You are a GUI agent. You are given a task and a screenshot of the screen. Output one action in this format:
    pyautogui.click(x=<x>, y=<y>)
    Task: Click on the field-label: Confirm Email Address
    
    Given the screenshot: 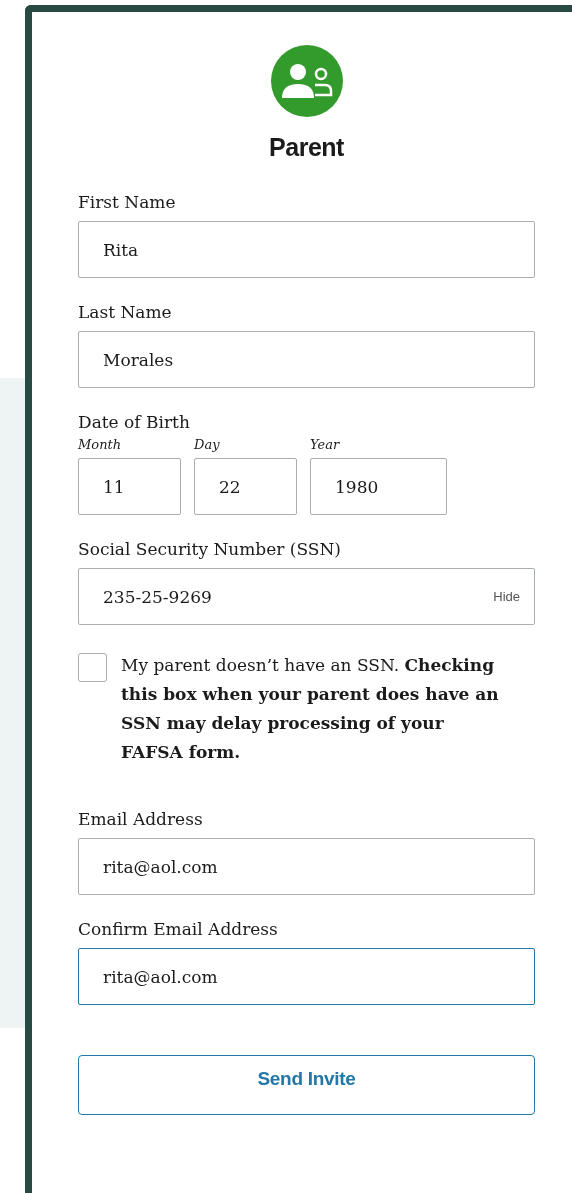 What is the action you would take?
    pyautogui.click(x=178, y=929)
    